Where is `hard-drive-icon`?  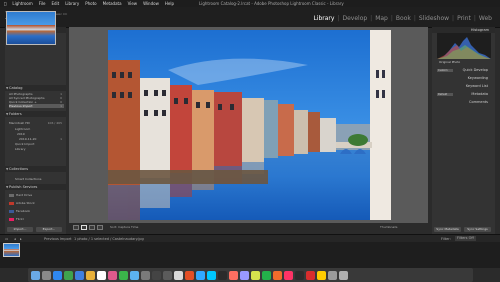
hard-drive-icon is located at coordinates (11, 195).